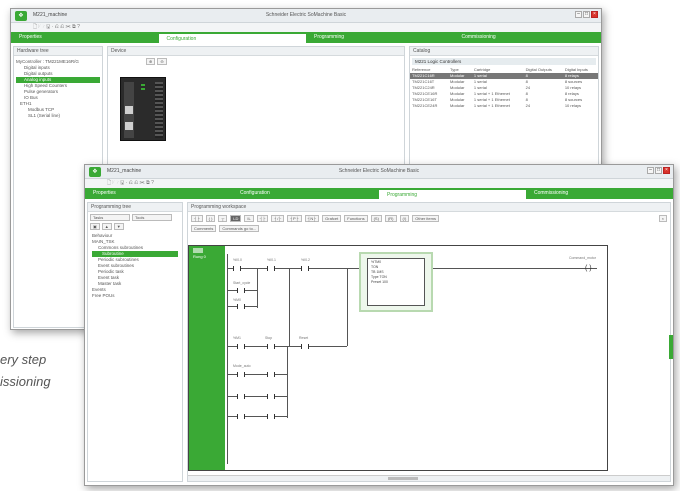 This screenshot has height=491, width=680. I want to click on caption-line-1: ery step, so click(23, 359).